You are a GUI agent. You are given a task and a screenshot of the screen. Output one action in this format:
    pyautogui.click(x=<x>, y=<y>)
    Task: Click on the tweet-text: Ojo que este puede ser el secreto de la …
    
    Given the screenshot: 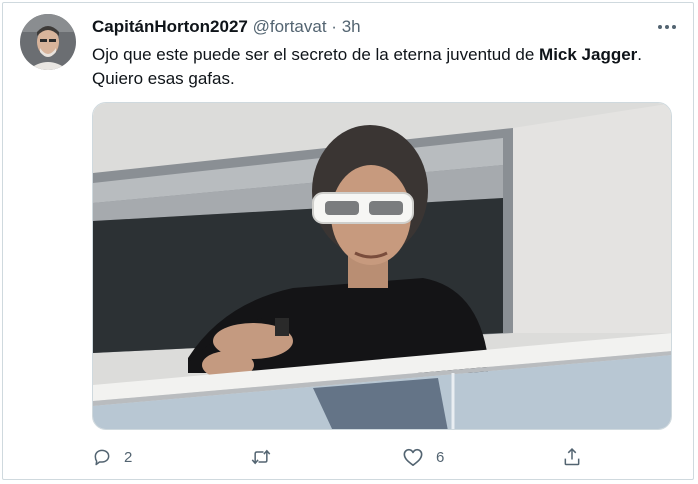 What is the action you would take?
    pyautogui.click(x=382, y=67)
    